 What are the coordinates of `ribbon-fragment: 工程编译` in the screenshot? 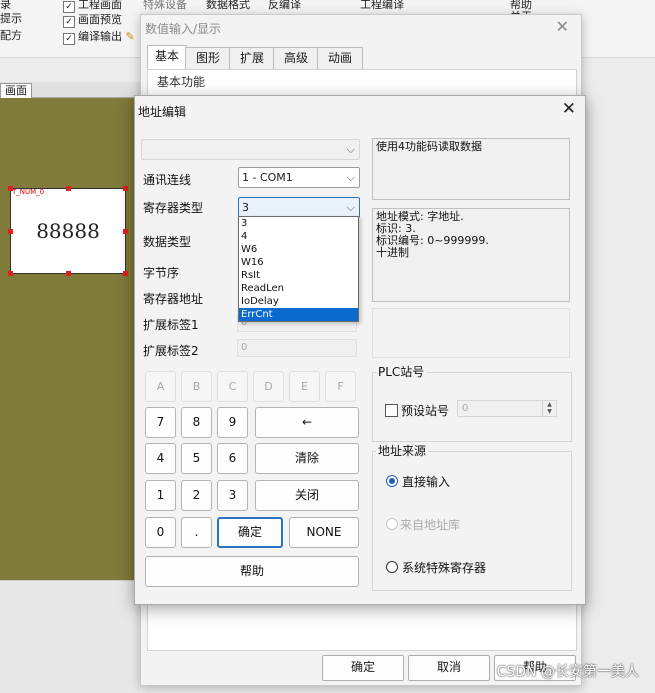 It's located at (382, 6).